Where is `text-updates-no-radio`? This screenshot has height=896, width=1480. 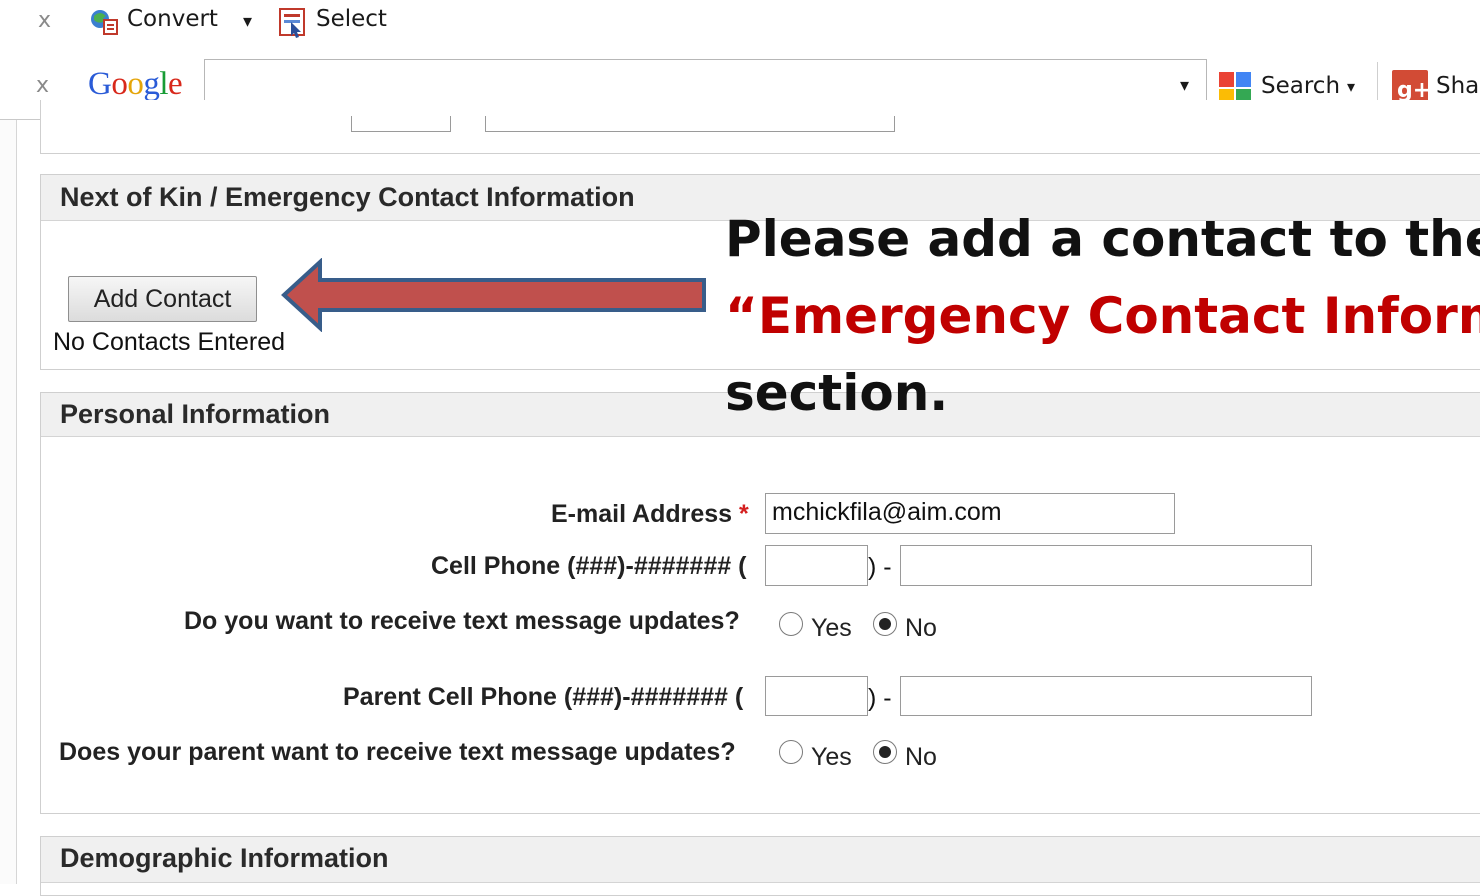 text-updates-no-radio is located at coordinates (885, 624).